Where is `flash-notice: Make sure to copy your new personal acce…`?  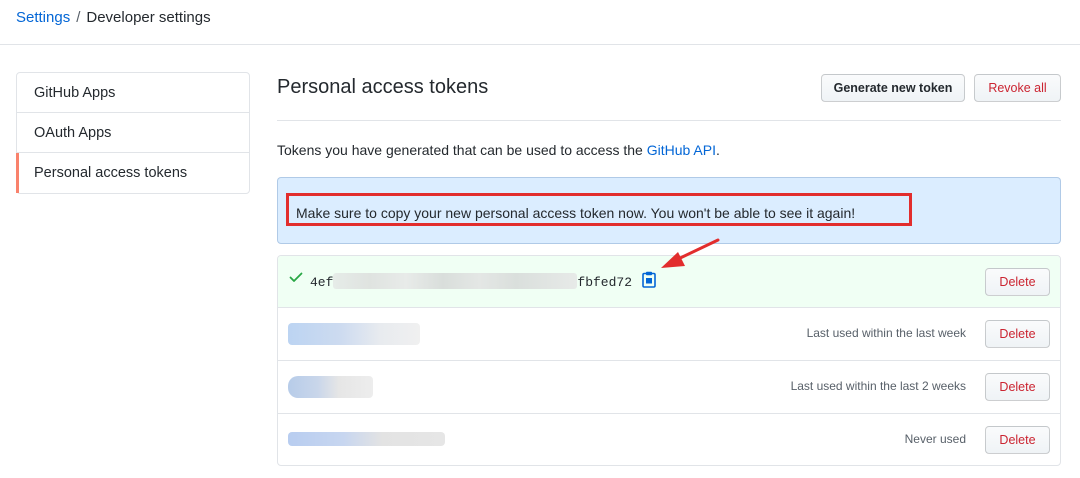 flash-notice: Make sure to copy your new personal acce… is located at coordinates (669, 210).